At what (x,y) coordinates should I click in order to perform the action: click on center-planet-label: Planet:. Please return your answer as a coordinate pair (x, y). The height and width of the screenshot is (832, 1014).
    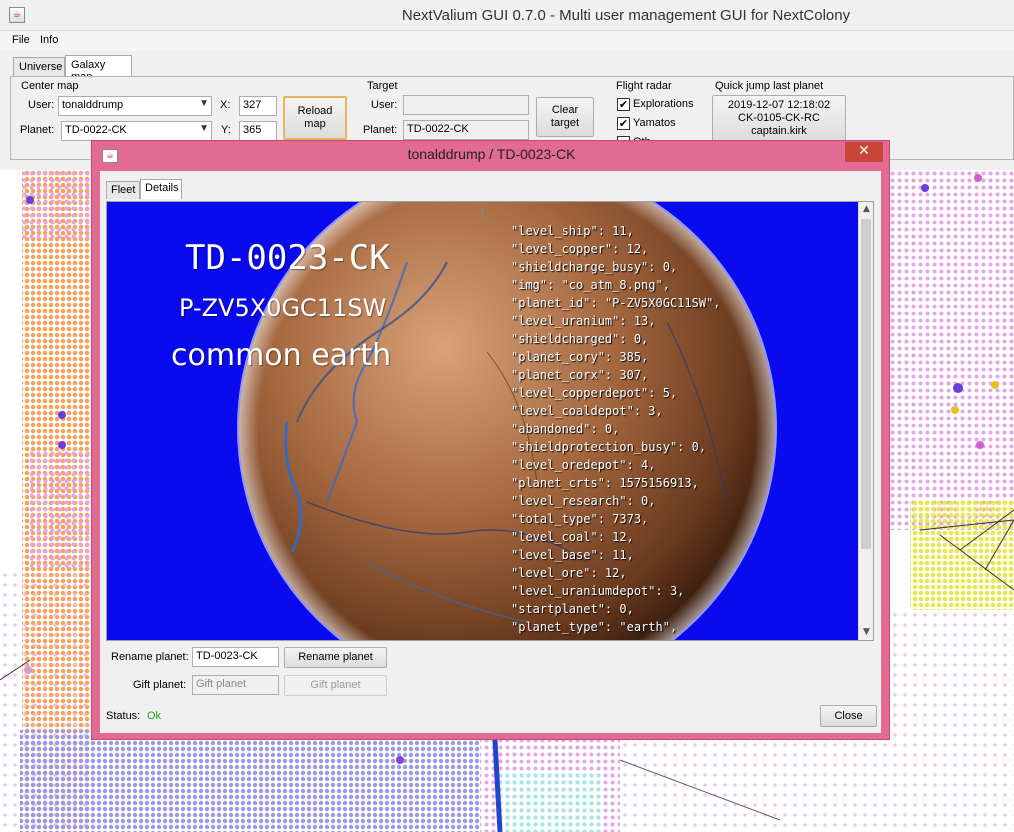
    Looking at the image, I should click on (37, 130).